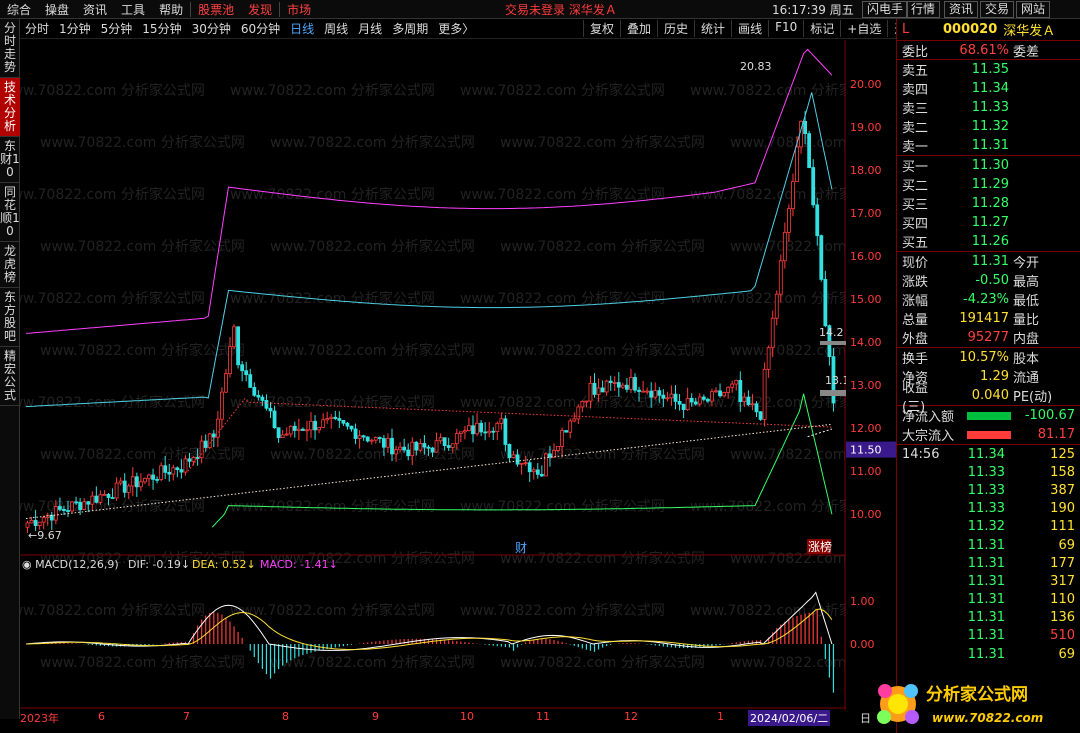  What do you see at coordinates (885, 9) in the screenshot?
I see `top-button-0: 闪电手` at bounding box center [885, 9].